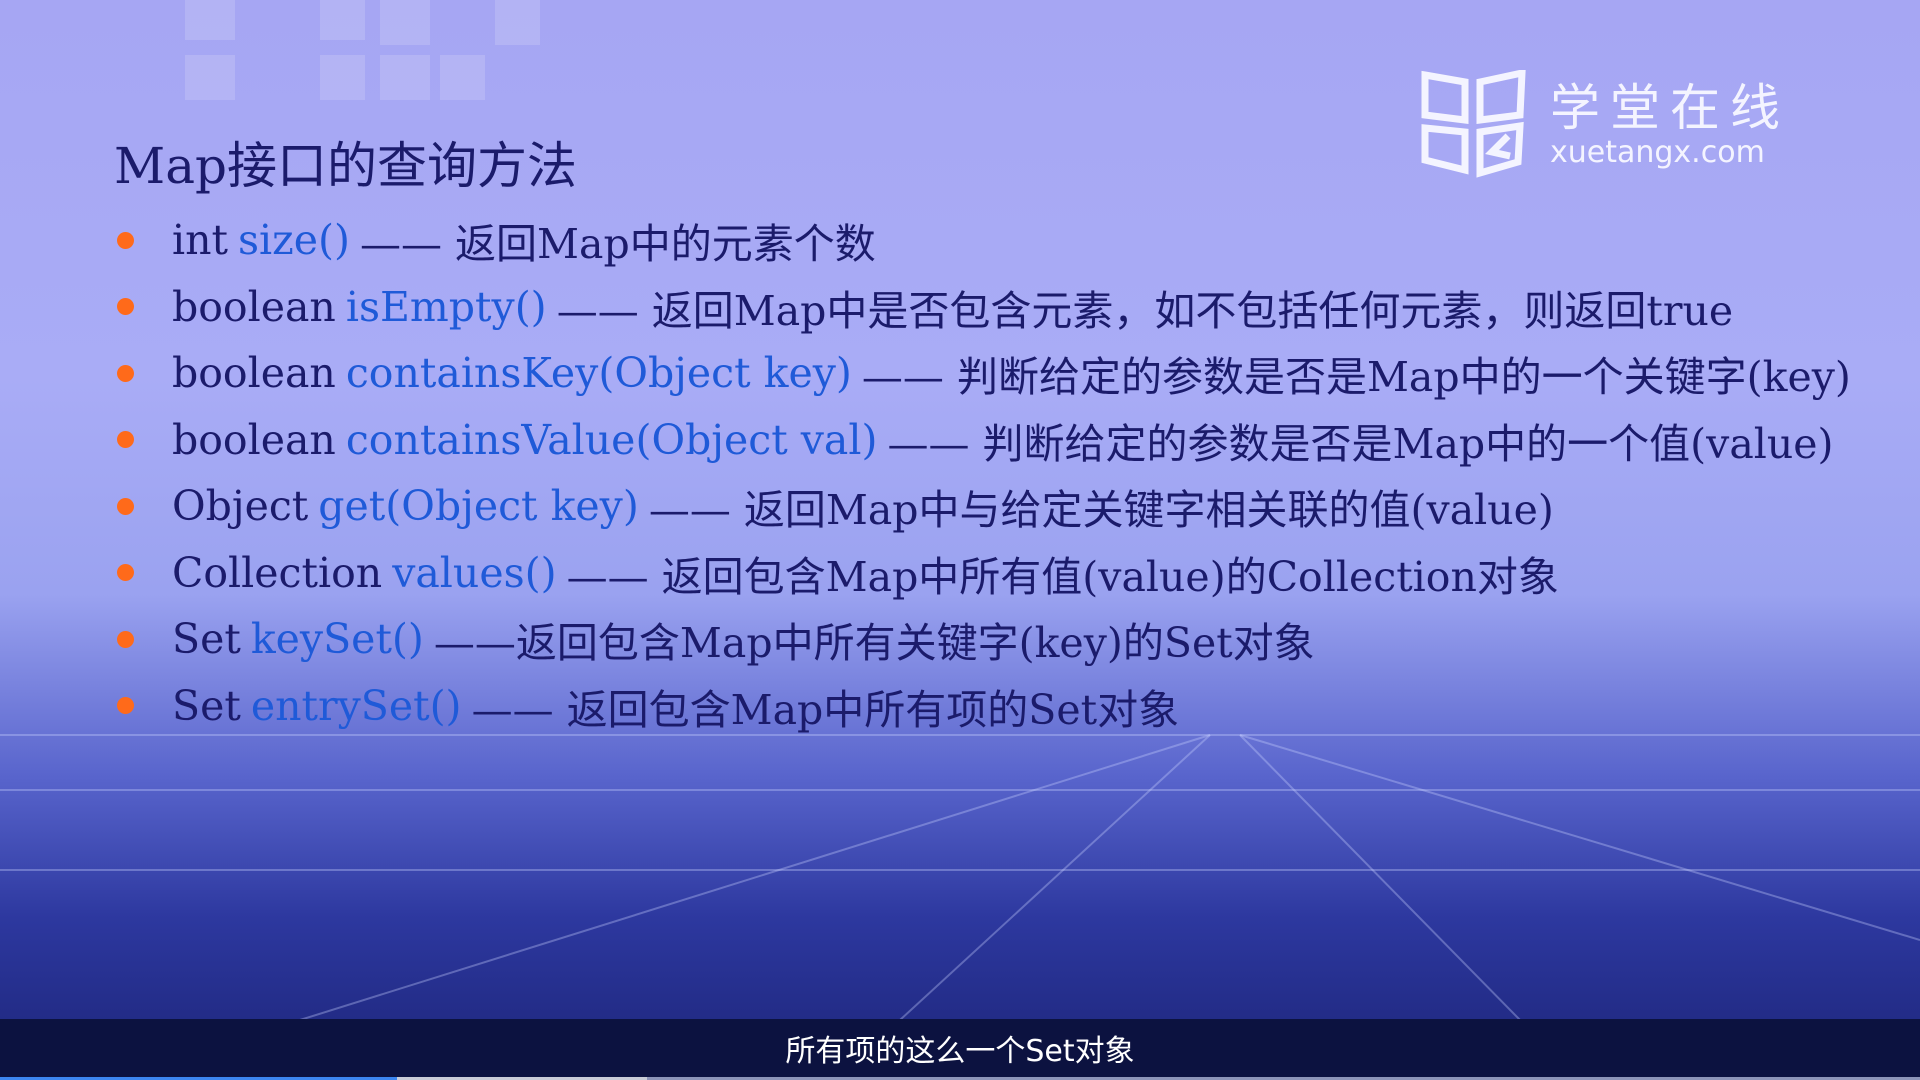 This screenshot has height=1080, width=1920. I want to click on method-name: values(), so click(474, 572).